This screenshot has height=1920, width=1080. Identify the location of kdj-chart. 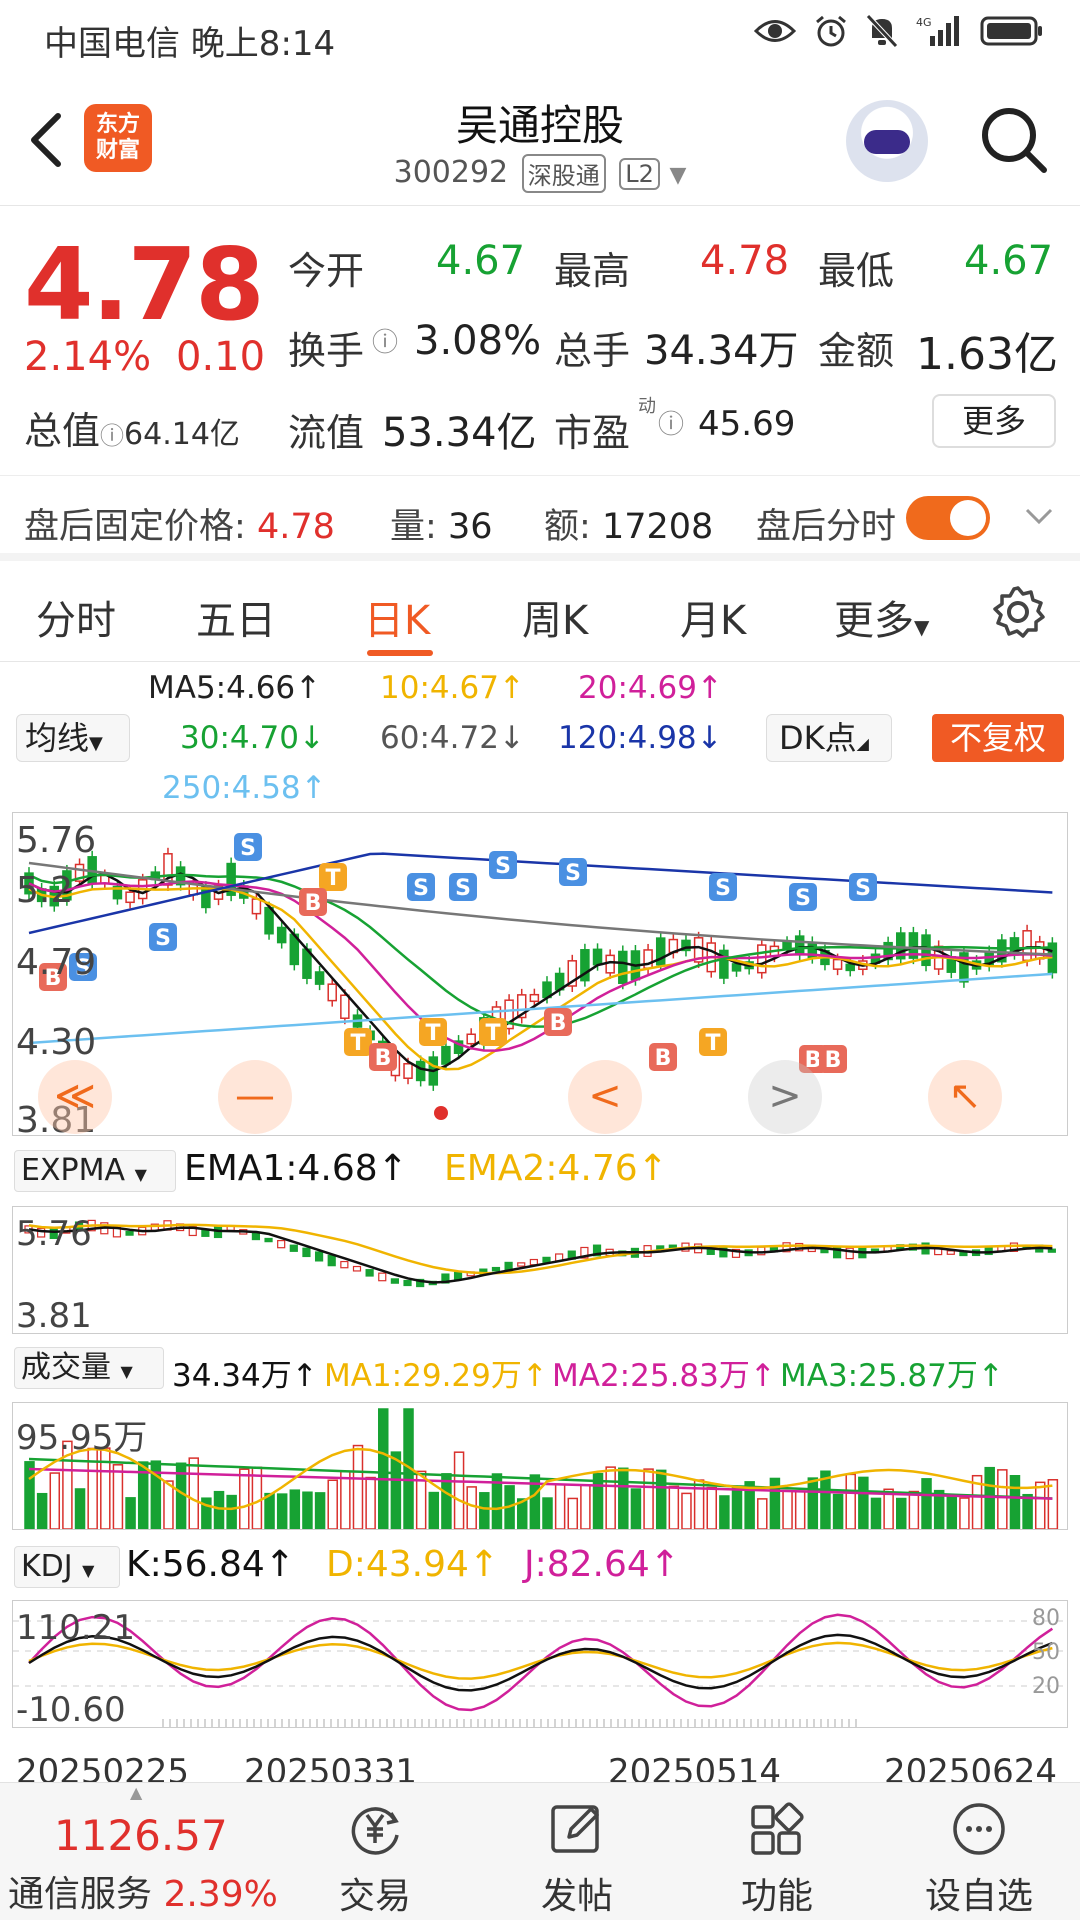
(540, 1664).